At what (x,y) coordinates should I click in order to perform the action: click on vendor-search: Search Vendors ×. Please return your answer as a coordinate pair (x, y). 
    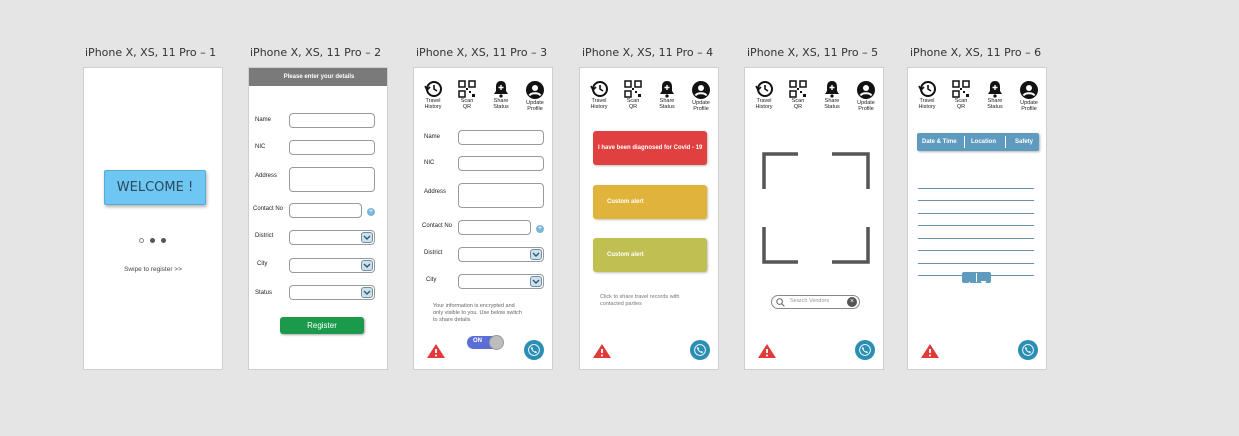
    Looking at the image, I should click on (815, 302).